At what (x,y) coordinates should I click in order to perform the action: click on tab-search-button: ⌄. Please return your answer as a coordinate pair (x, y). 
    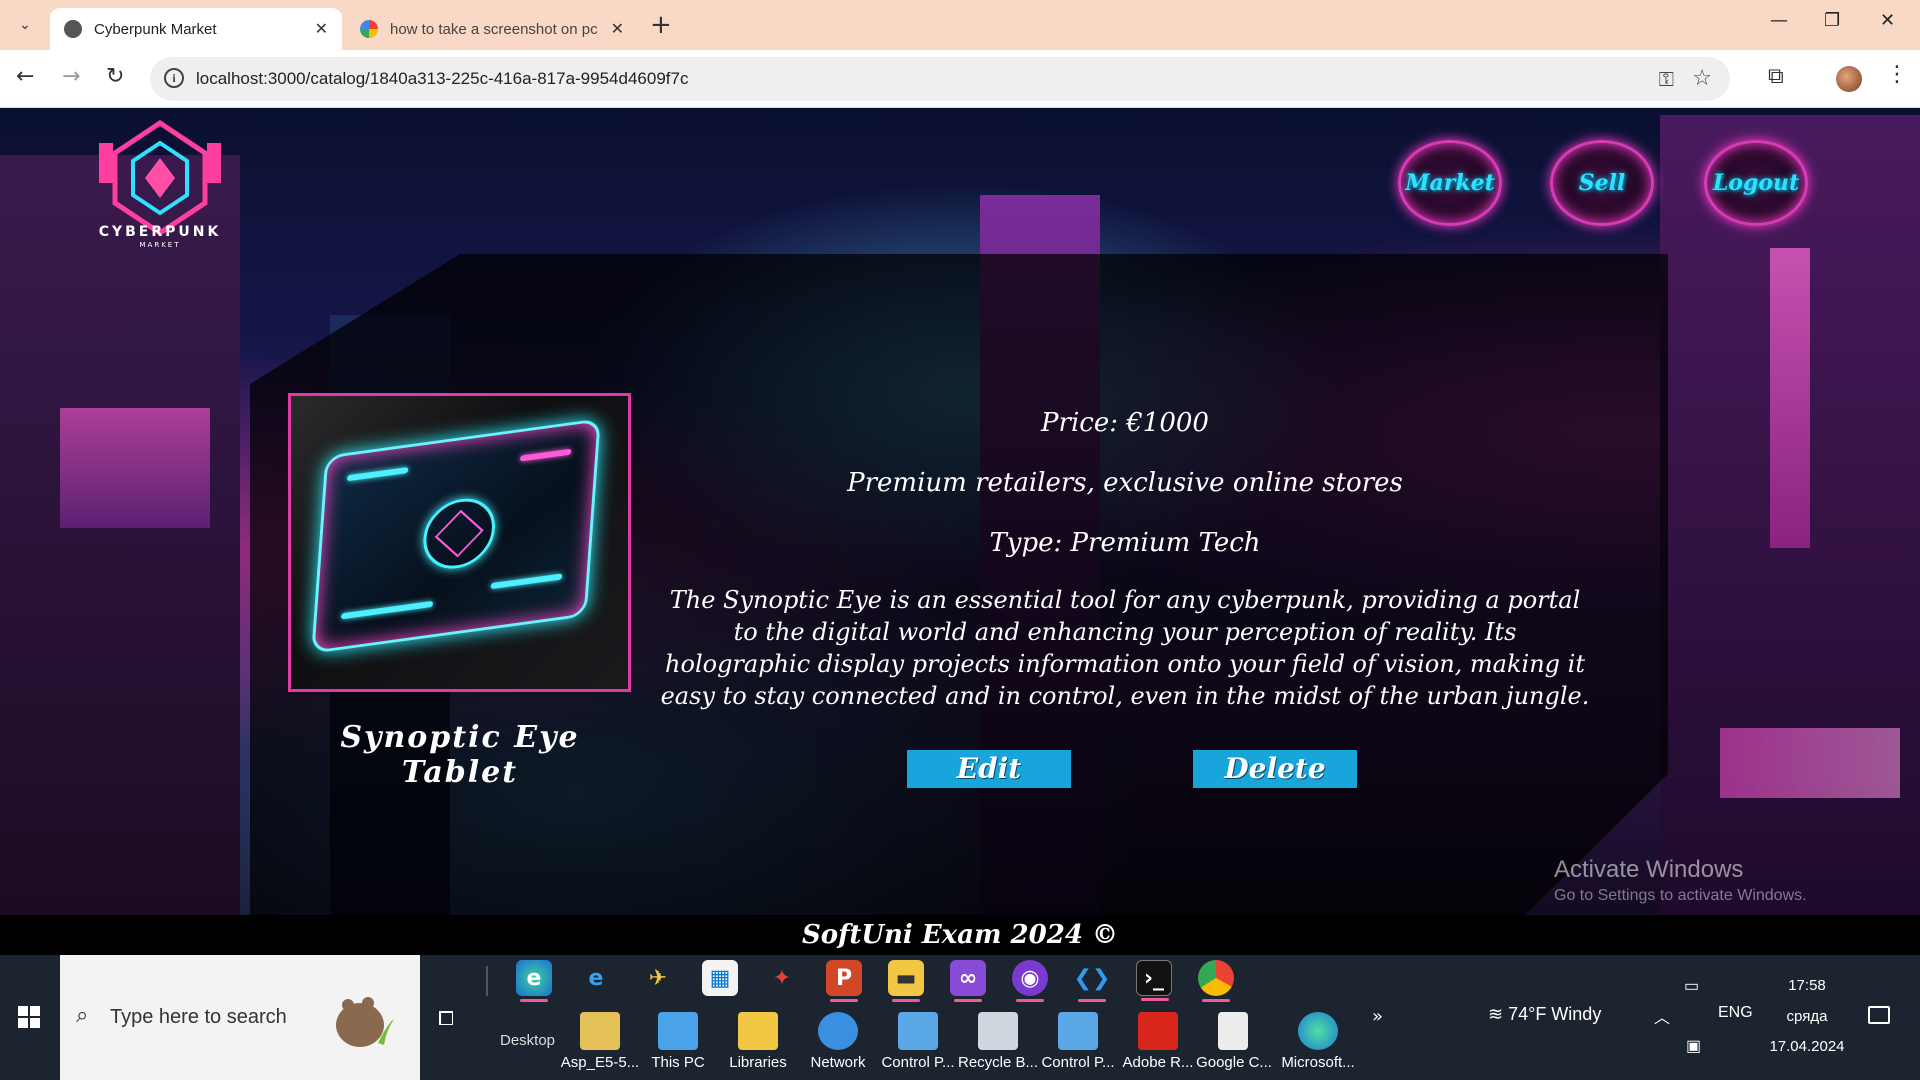
    Looking at the image, I should click on (25, 25).